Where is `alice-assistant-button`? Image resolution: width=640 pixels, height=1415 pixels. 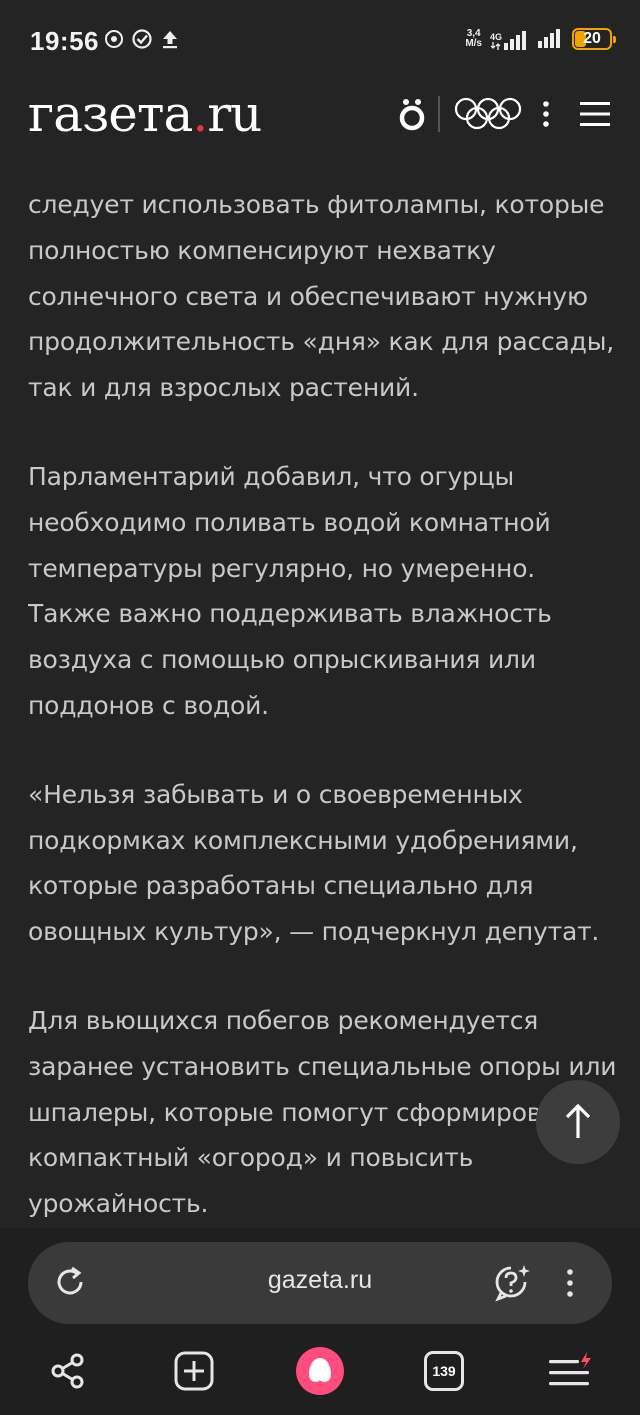 alice-assistant-button is located at coordinates (320, 1371).